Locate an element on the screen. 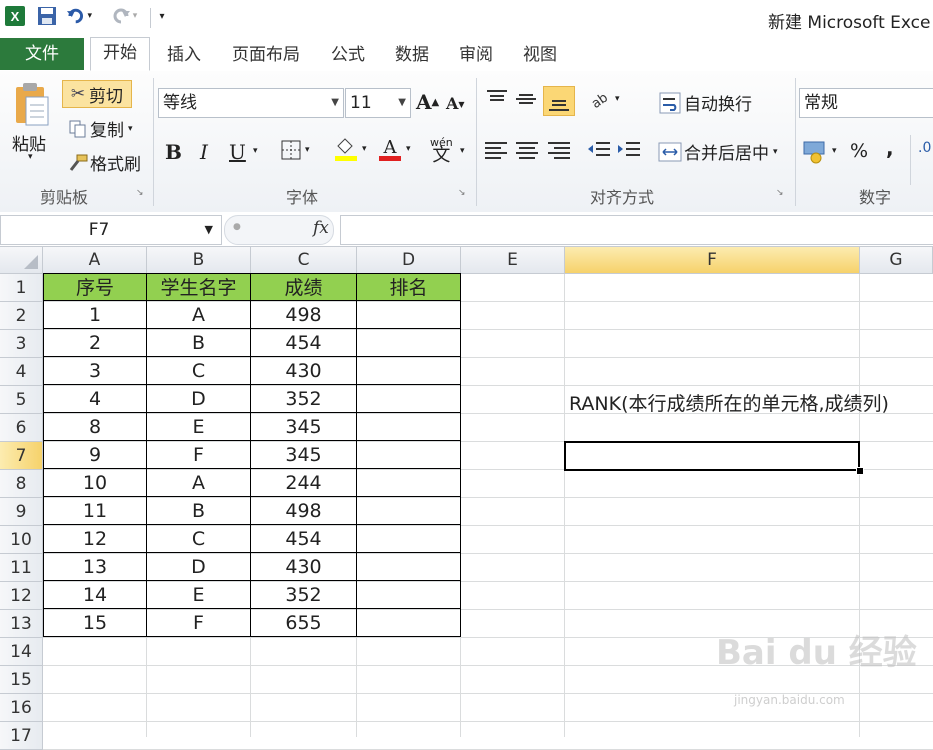  wrap-text-button: 自动换行 is located at coordinates (704, 102).